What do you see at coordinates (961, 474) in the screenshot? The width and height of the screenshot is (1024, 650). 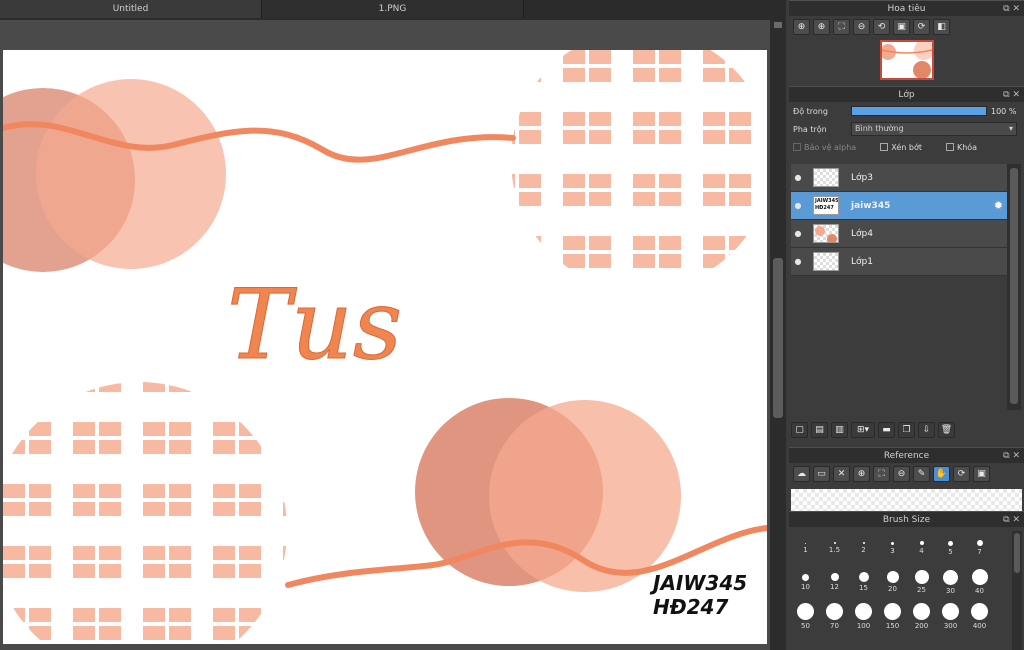 I see `rotate-icon: ⟳` at bounding box center [961, 474].